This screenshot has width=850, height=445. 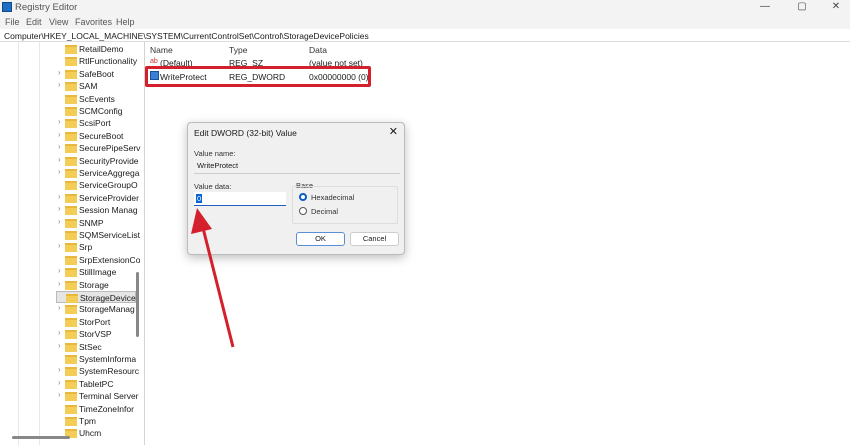 What do you see at coordinates (161, 50) in the screenshot?
I see `column-header-name: Name` at bounding box center [161, 50].